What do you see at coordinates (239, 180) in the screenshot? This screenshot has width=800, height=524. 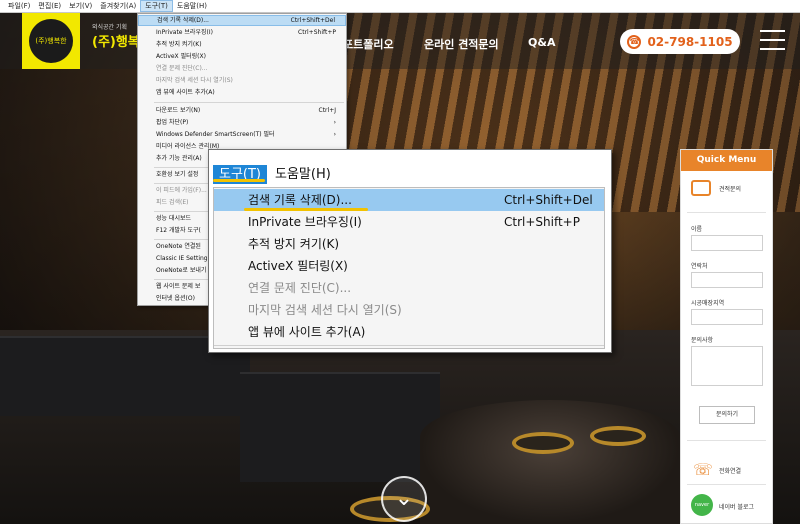 I see `annotation-underline-tools` at bounding box center [239, 180].